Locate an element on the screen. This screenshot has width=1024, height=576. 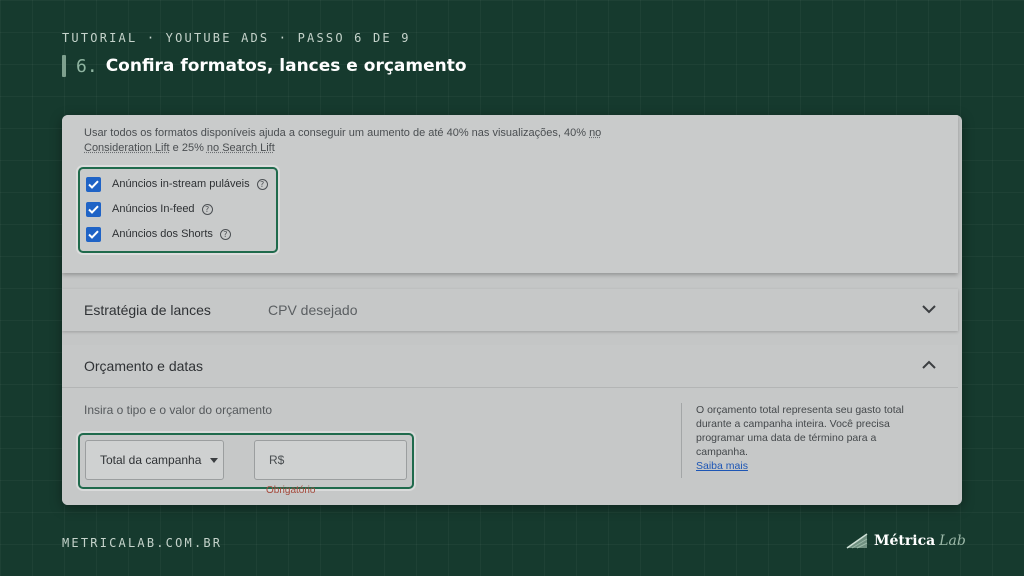
title-row: 6. Confira formatos, lances e orçamento is located at coordinates (264, 66).